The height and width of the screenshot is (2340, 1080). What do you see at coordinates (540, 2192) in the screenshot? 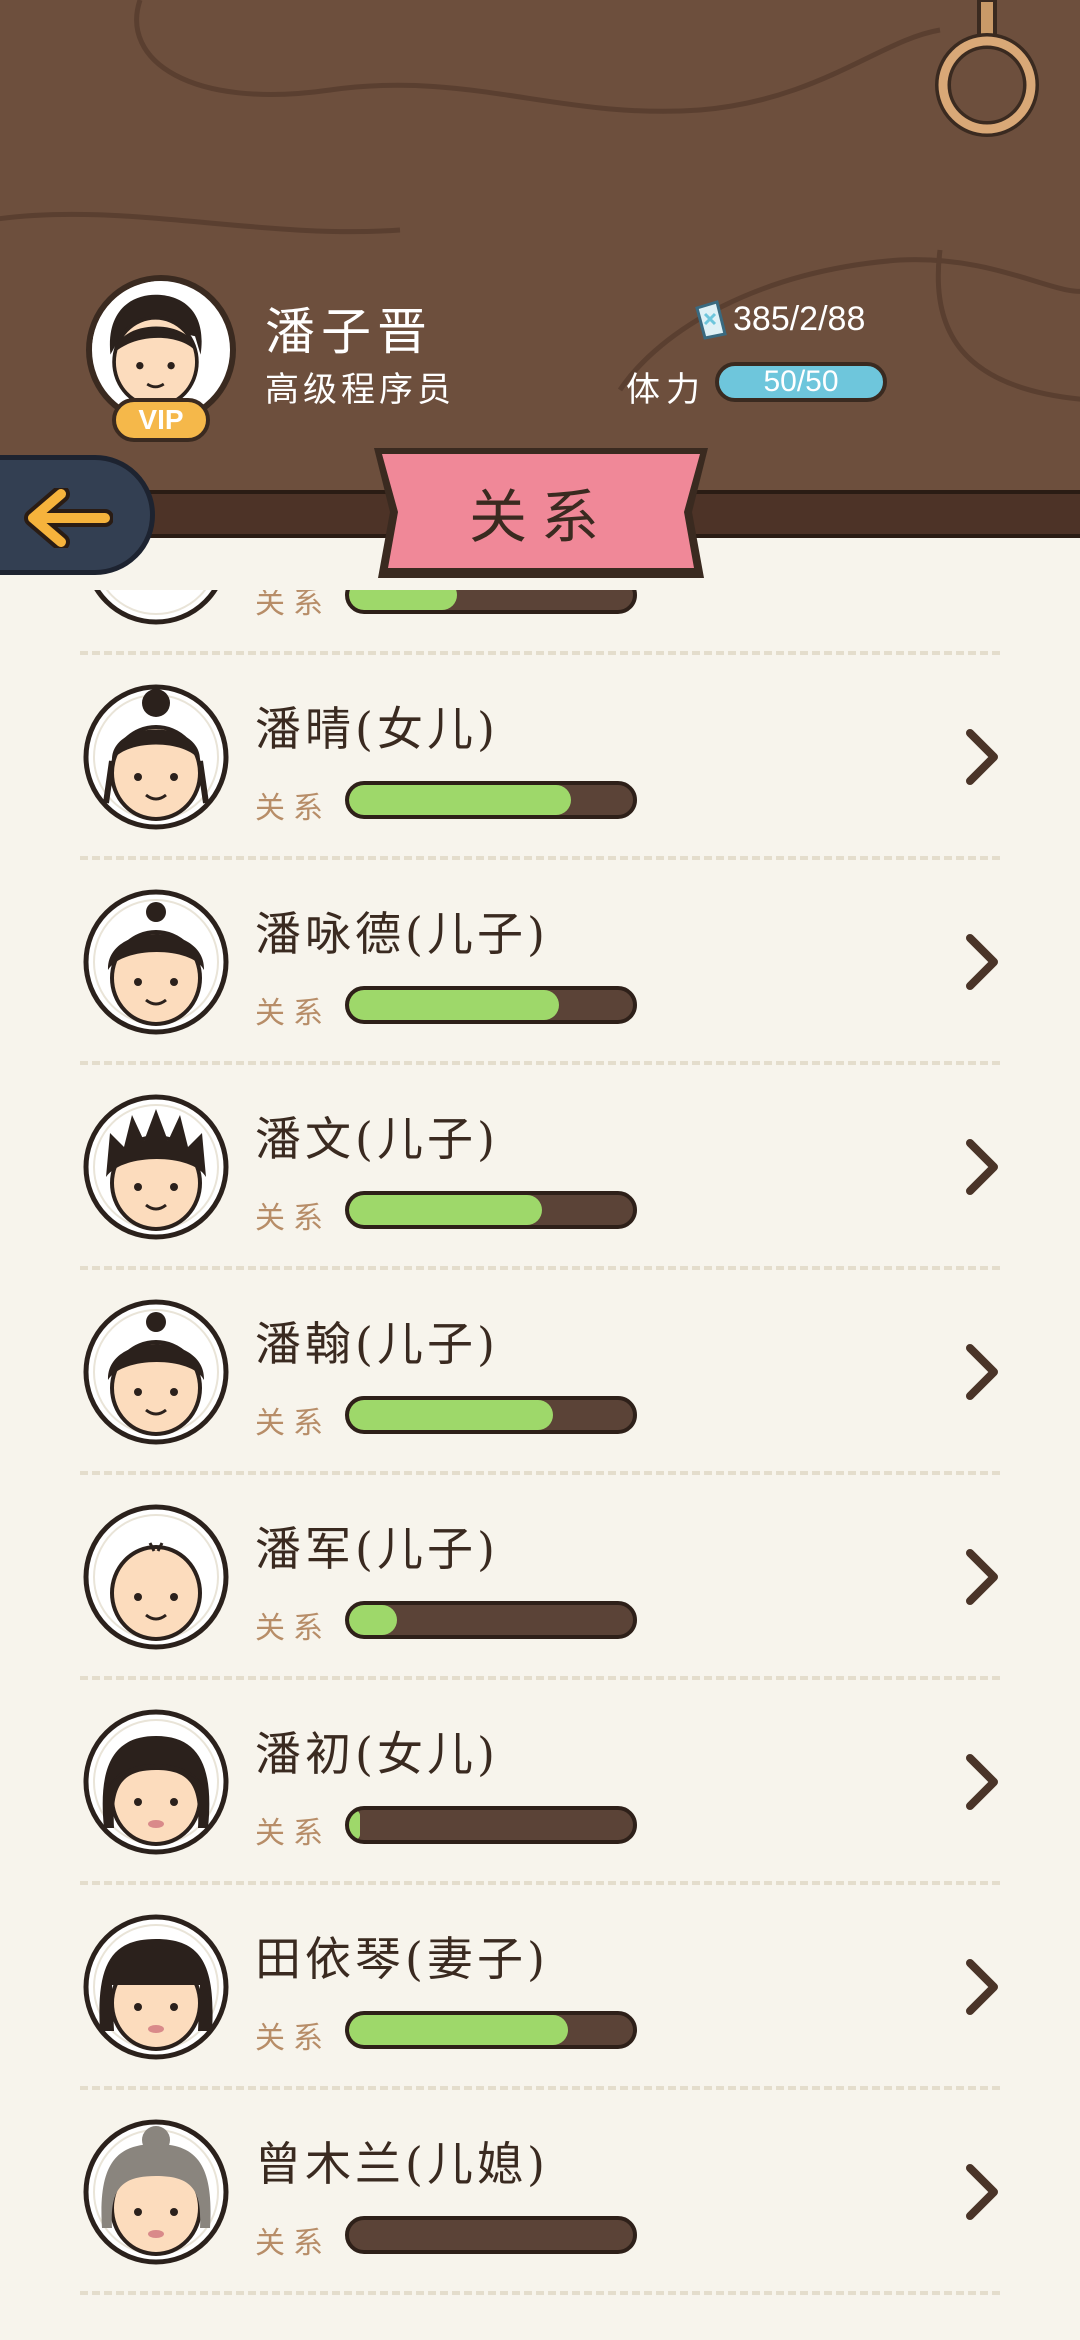
I see `member-row: 曾木兰(儿媳) 关系` at bounding box center [540, 2192].